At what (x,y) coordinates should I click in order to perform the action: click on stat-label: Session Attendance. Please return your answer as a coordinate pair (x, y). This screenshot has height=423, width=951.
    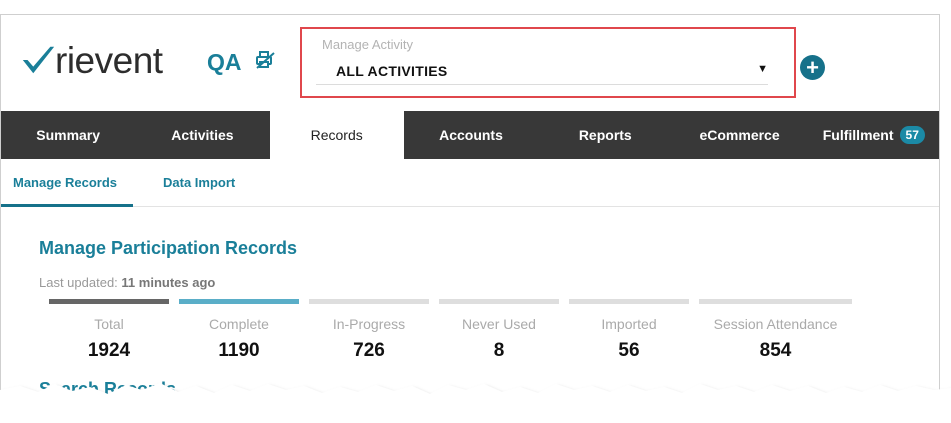
    Looking at the image, I should click on (775, 324).